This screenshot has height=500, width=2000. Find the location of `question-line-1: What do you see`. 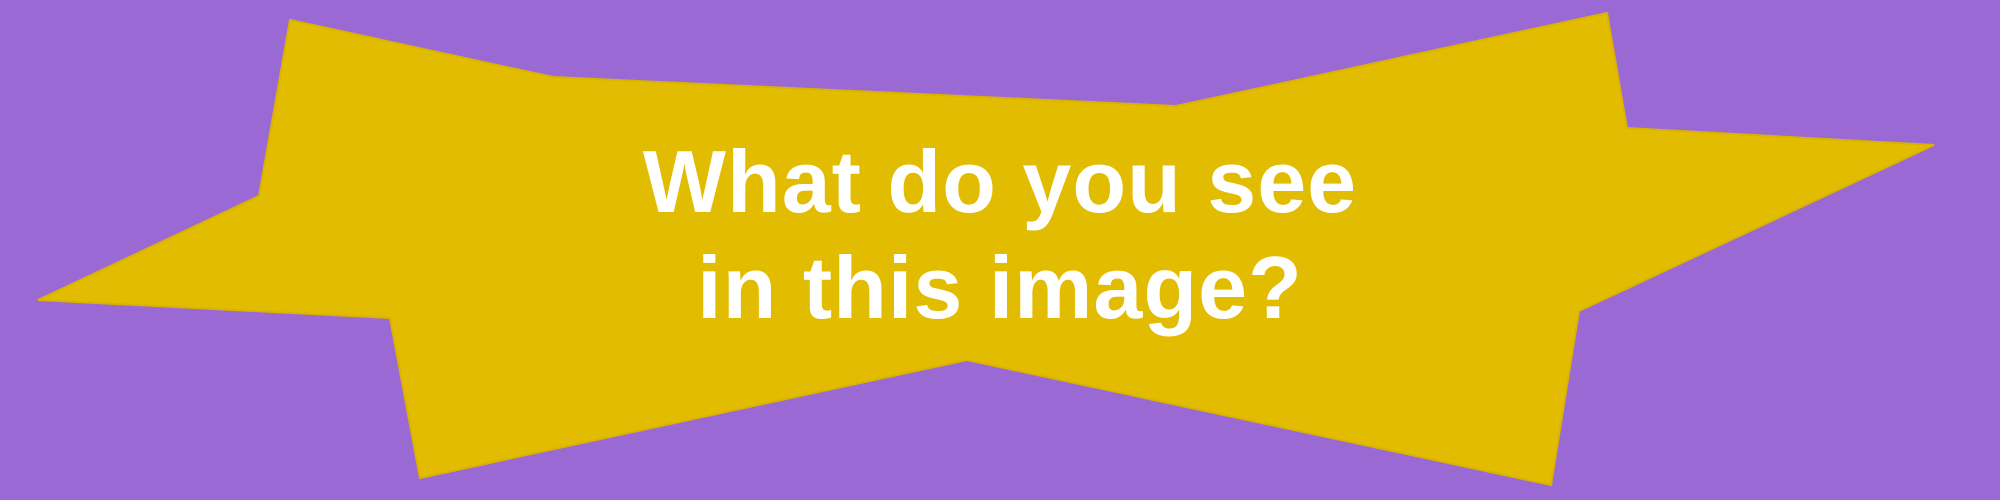

question-line-1: What do you see is located at coordinates (1000, 181).